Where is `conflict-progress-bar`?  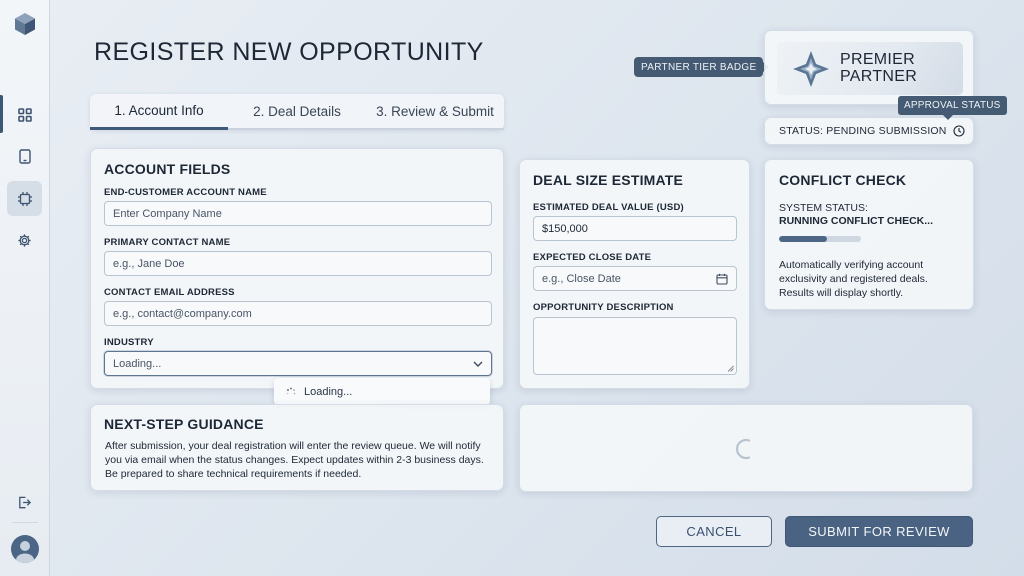 conflict-progress-bar is located at coordinates (820, 239).